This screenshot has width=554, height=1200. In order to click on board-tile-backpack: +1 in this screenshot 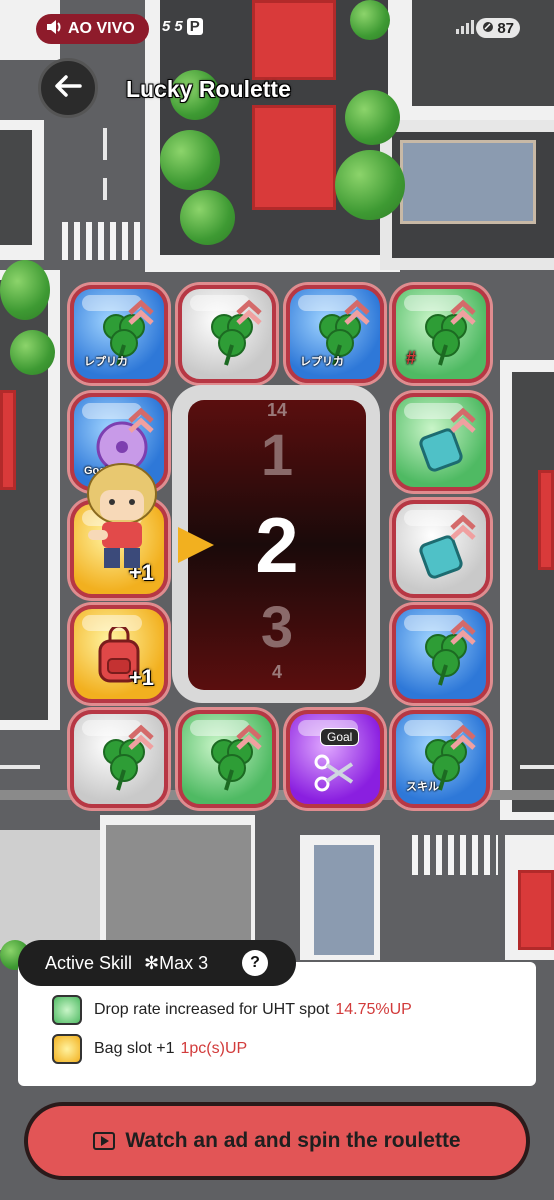, I will do `click(119, 654)`.